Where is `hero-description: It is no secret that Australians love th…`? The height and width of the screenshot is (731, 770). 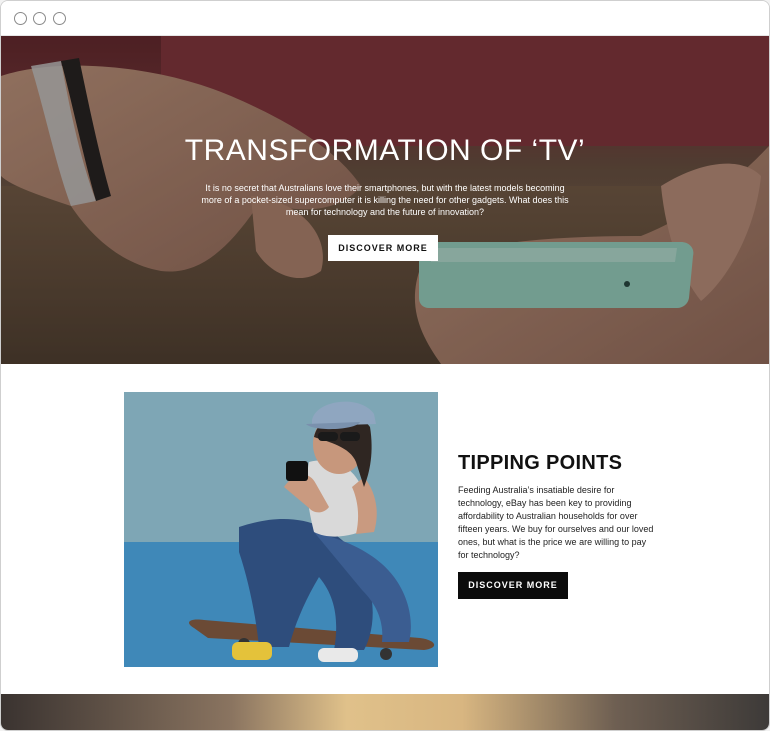
hero-description: It is no secret that Australians love th… is located at coordinates (385, 200).